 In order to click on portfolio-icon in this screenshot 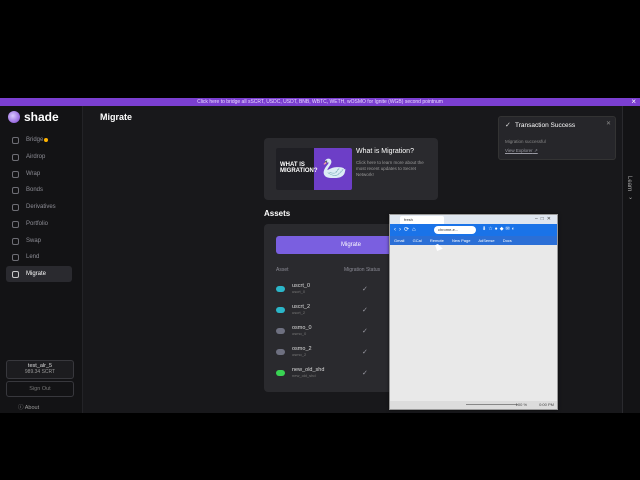, I will do `click(15, 224)`.